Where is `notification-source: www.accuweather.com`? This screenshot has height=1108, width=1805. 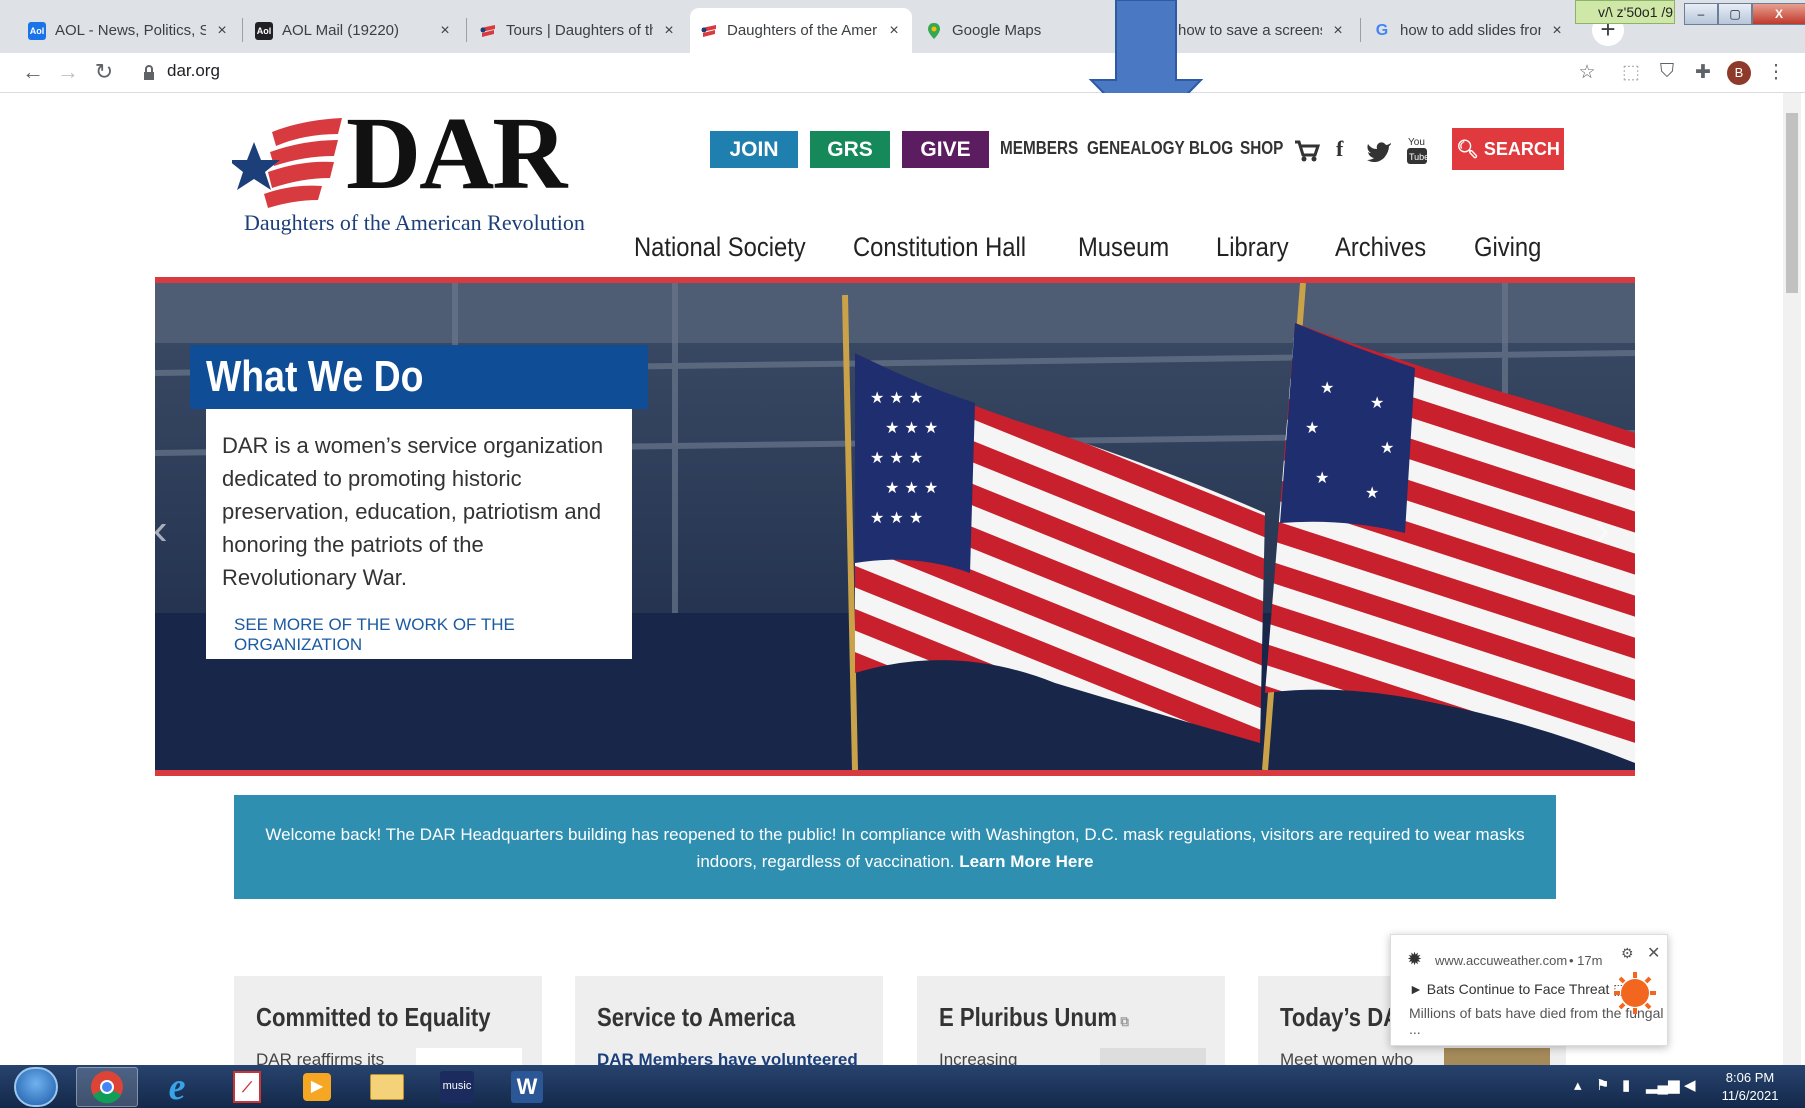
notification-source: www.accuweather.com is located at coordinates (1501, 960).